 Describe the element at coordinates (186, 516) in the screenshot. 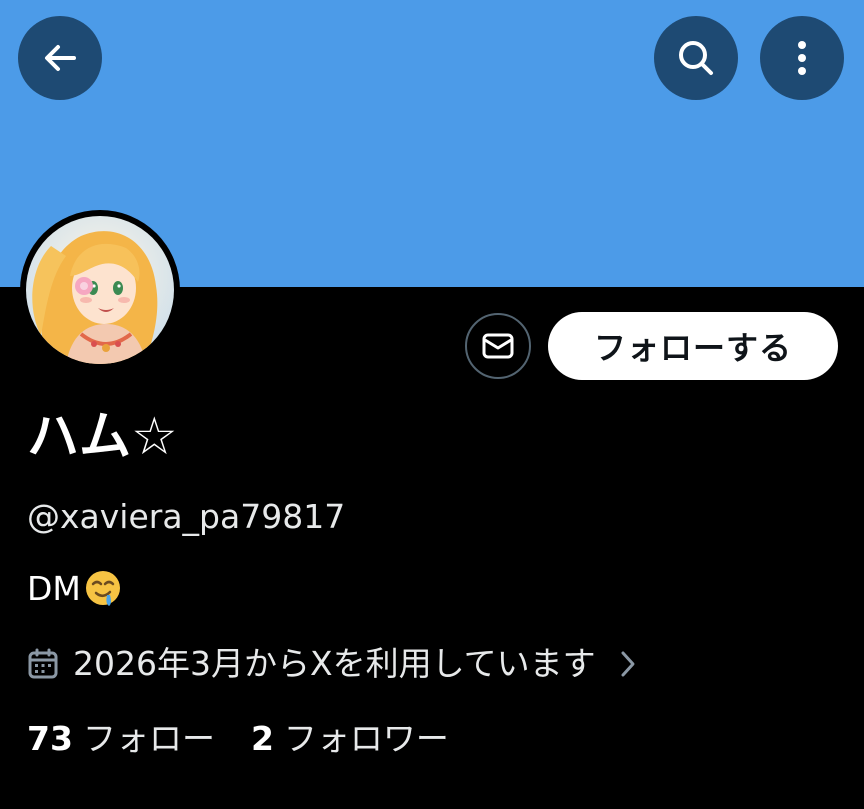

I see `user-handle: @xaviera_pa79817` at that location.